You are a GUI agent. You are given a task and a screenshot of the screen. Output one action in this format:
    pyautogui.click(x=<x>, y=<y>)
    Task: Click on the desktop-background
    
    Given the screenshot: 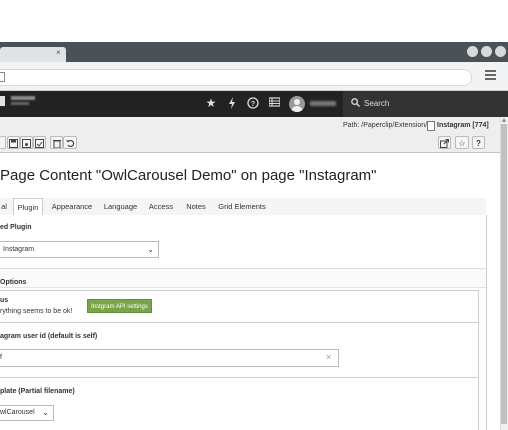 What is the action you would take?
    pyautogui.click(x=254, y=21)
    